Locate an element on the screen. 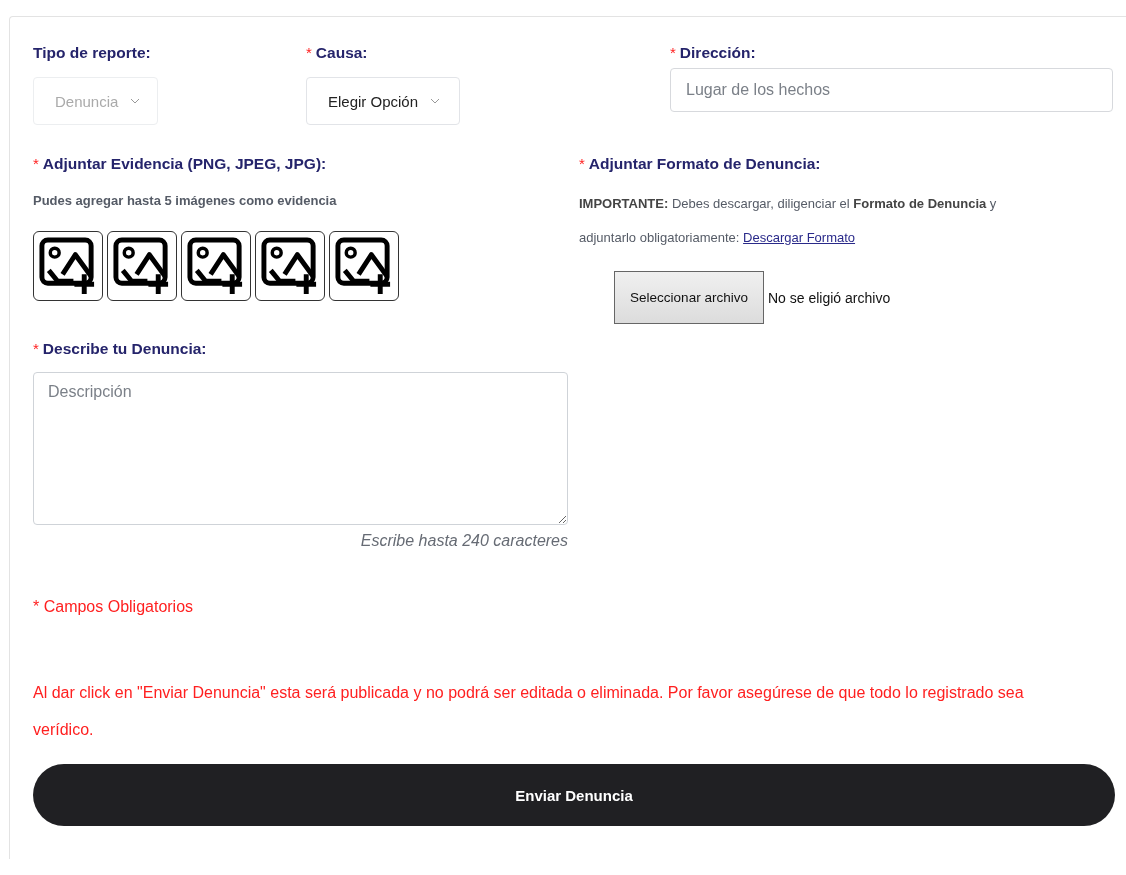 This screenshot has height=875, width=1126. download-link: Descargar Formato is located at coordinates (799, 237).